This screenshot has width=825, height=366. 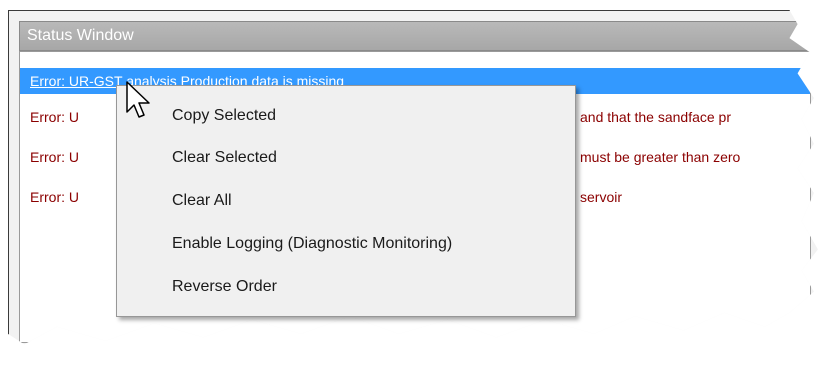 What do you see at coordinates (660, 157) in the screenshot?
I see `status-row-tail: must be greater than zero` at bounding box center [660, 157].